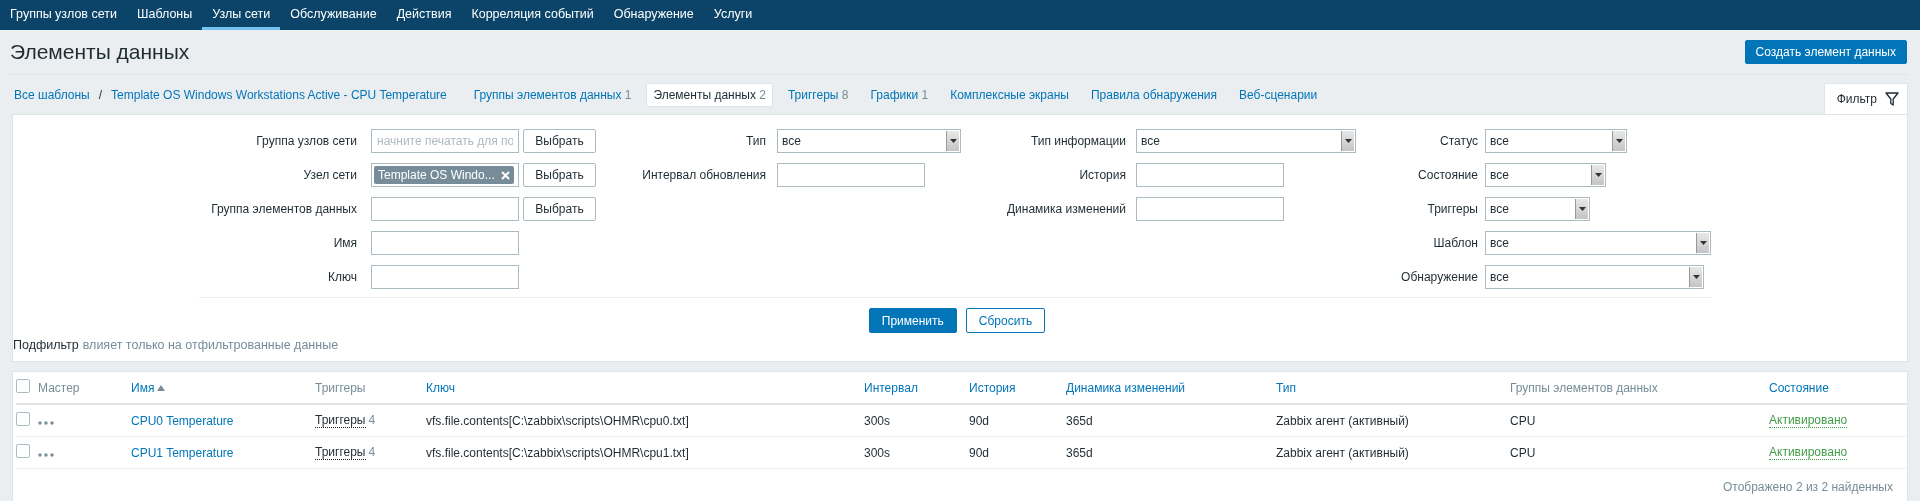 This screenshot has height=501, width=1920. I want to click on breadcrumb-link: Все шаблоны, so click(52, 94).